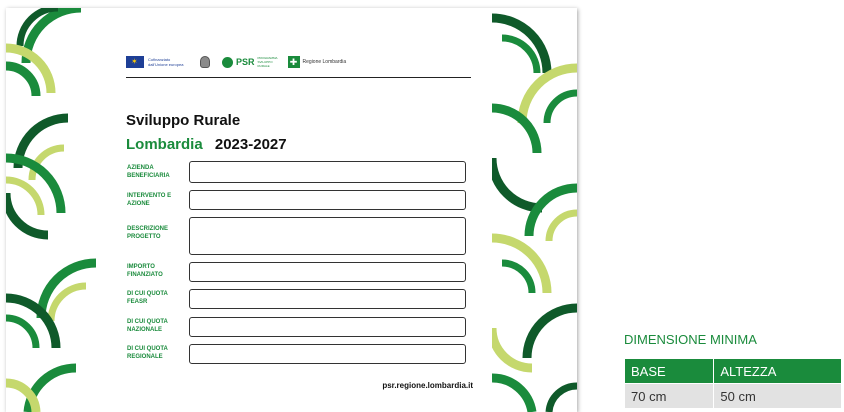  What do you see at coordinates (205, 62) in the screenshot?
I see `italian-republic-emblem-icon` at bounding box center [205, 62].